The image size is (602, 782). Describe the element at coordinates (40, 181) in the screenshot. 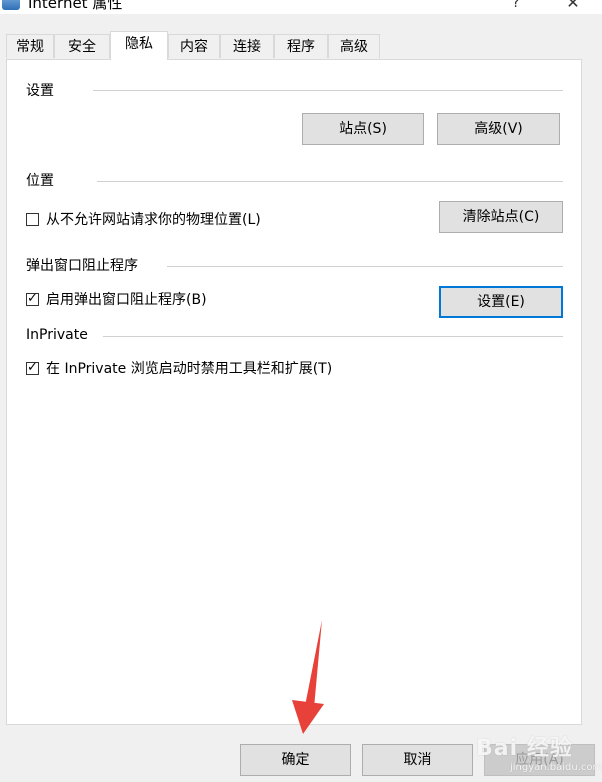

I see `location-section-label: 位置` at that location.